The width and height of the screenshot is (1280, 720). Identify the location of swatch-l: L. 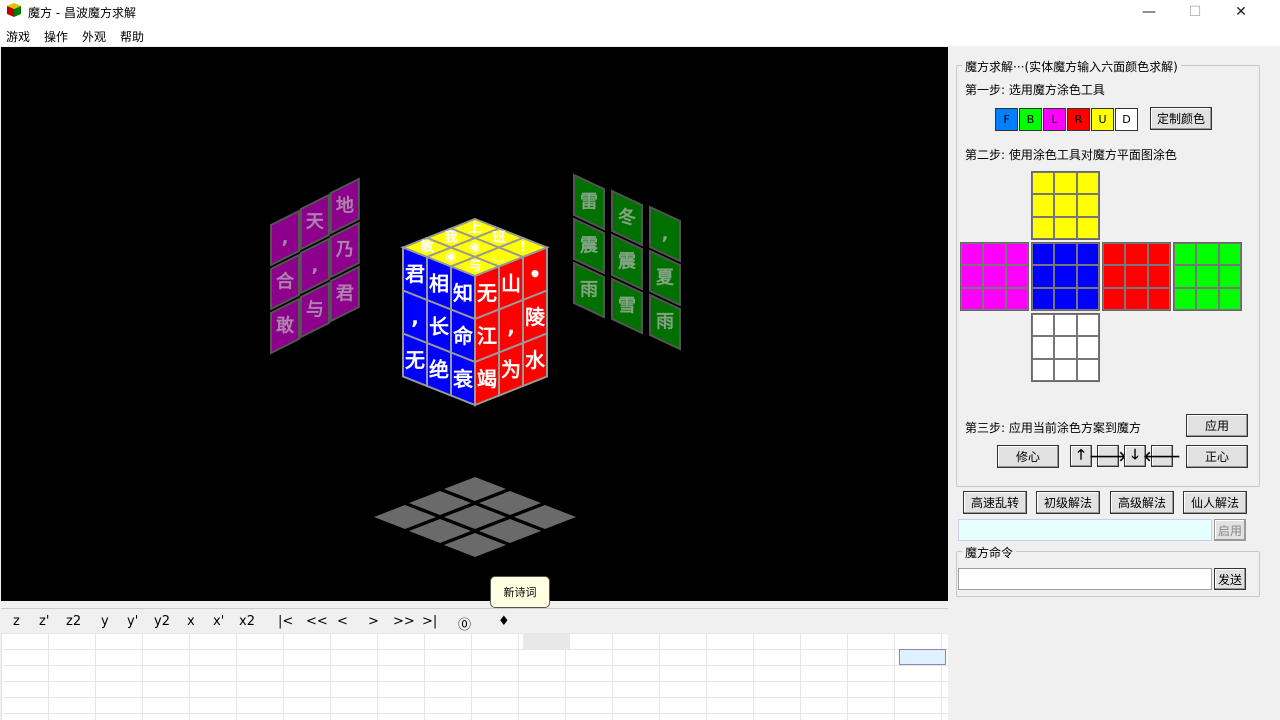
(1054, 119).